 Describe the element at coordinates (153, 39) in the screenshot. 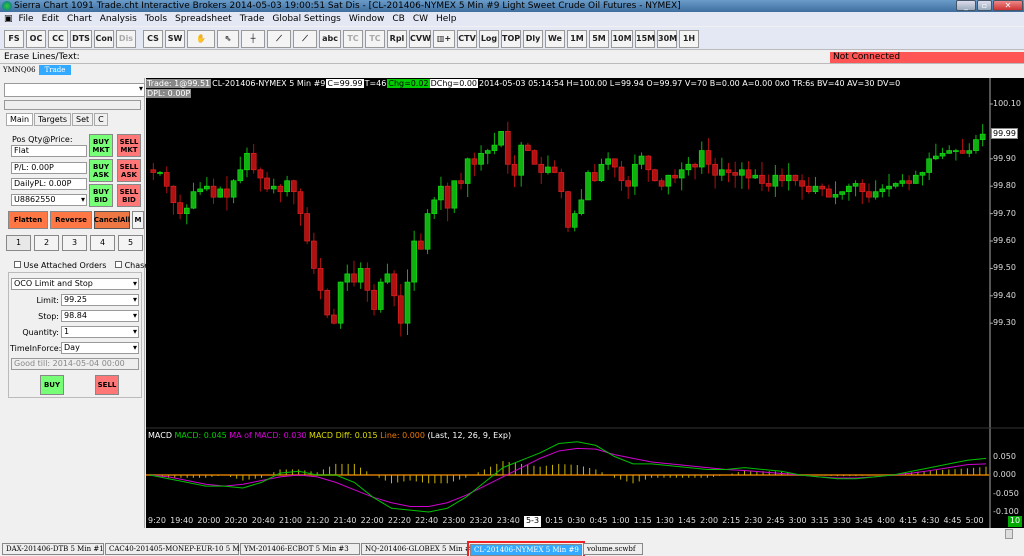

I see `toolbar-button-6: CS` at that location.